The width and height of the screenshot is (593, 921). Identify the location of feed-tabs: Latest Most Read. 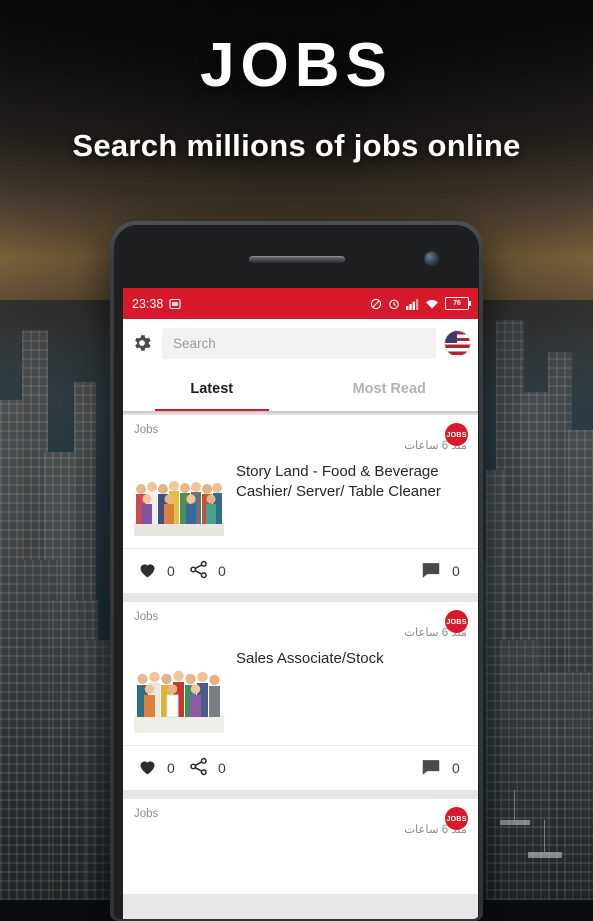
(300, 389).